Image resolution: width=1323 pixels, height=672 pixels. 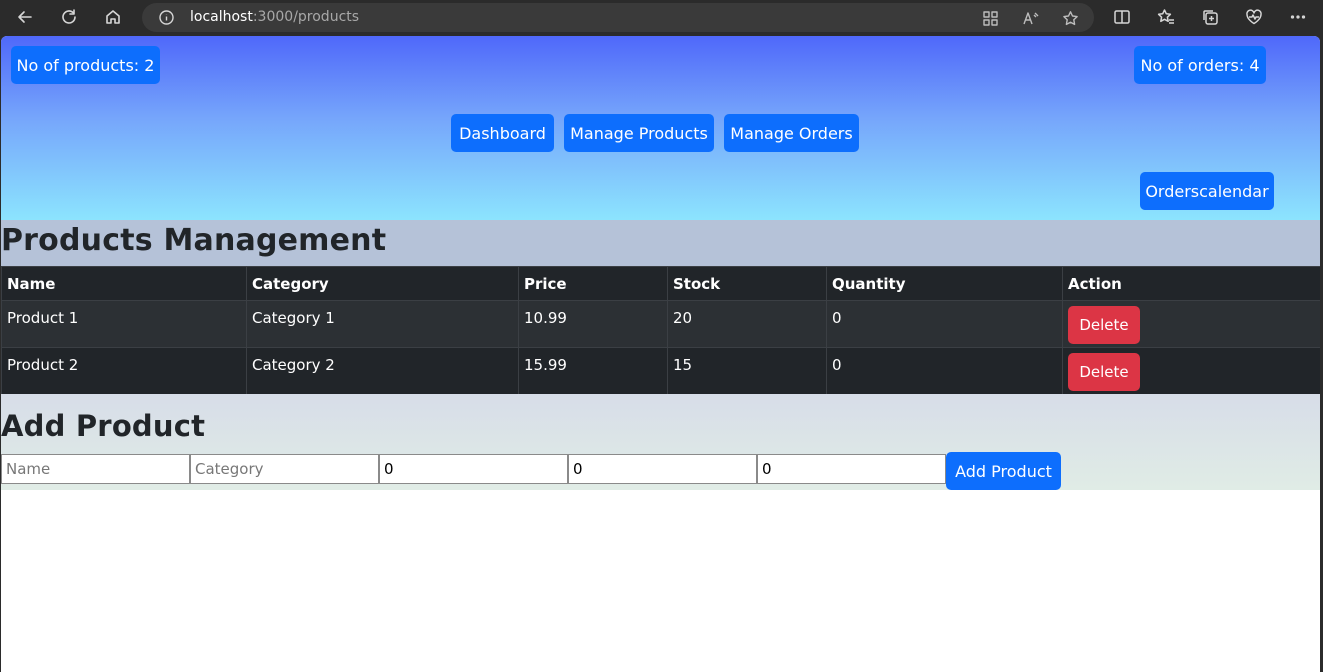 I want to click on browser-essentials-icon, so click(x=1254, y=17).